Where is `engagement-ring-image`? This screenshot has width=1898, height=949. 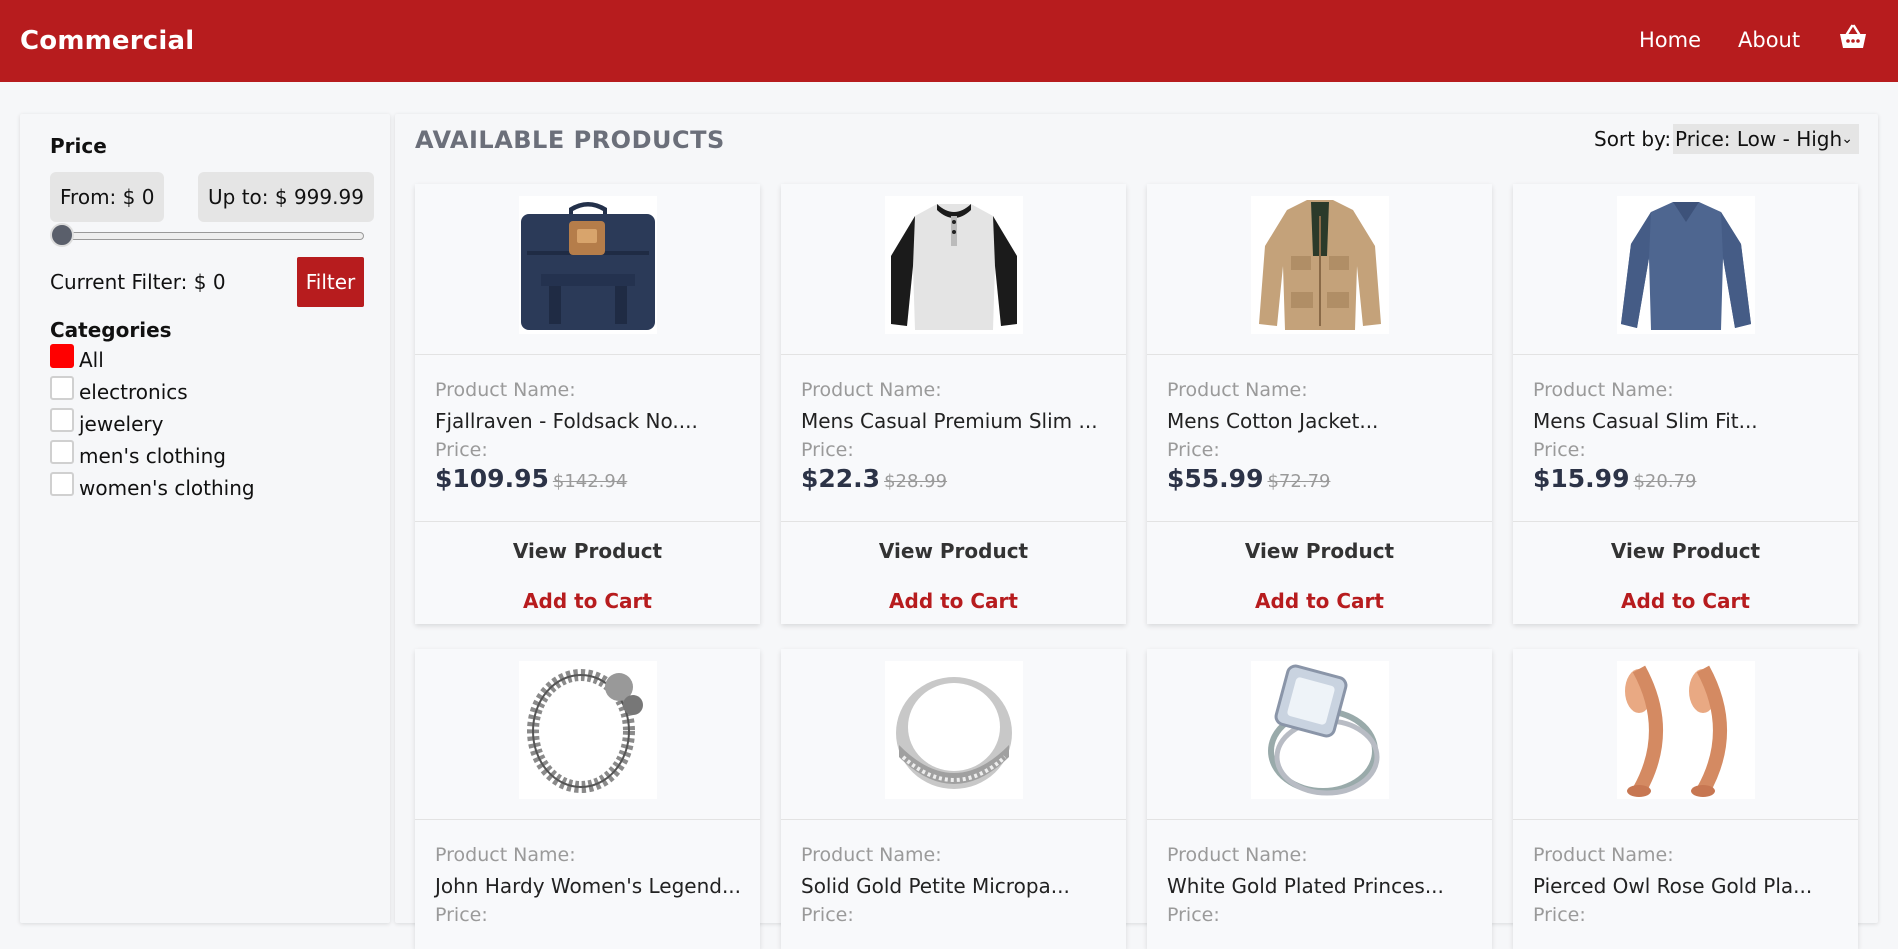 engagement-ring-image is located at coordinates (1320, 730).